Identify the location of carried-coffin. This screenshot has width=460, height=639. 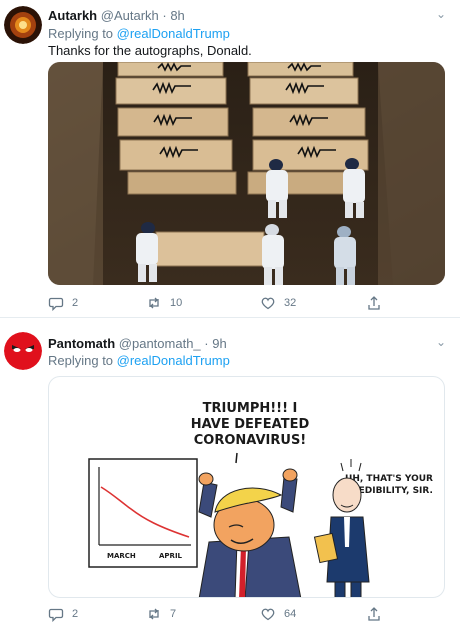
(210, 249).